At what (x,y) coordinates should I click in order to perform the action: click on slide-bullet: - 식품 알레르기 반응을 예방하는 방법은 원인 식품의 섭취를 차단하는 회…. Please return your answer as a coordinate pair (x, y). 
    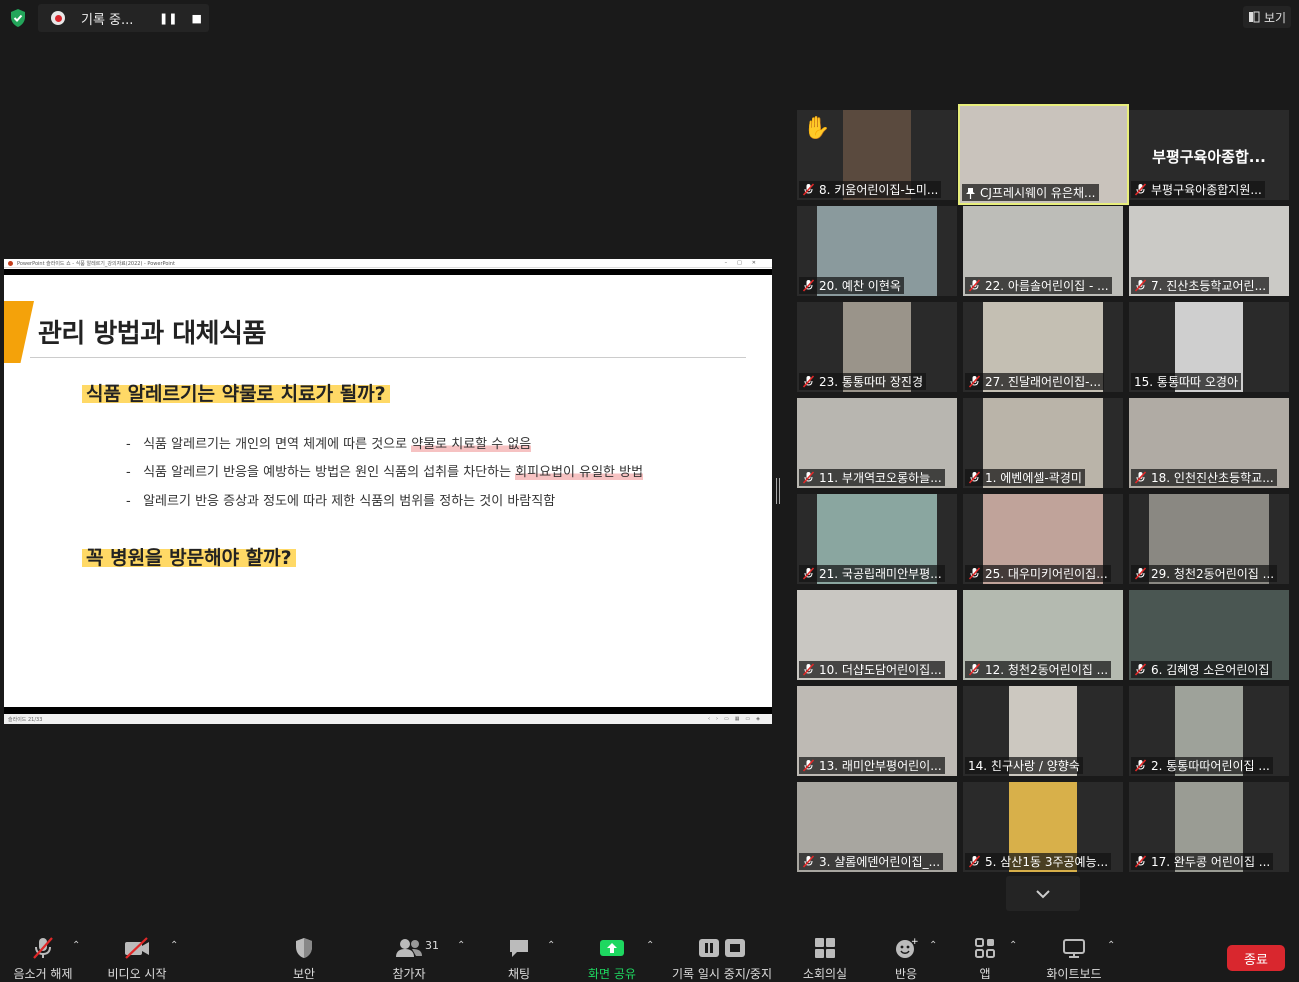
    Looking at the image, I should click on (385, 472).